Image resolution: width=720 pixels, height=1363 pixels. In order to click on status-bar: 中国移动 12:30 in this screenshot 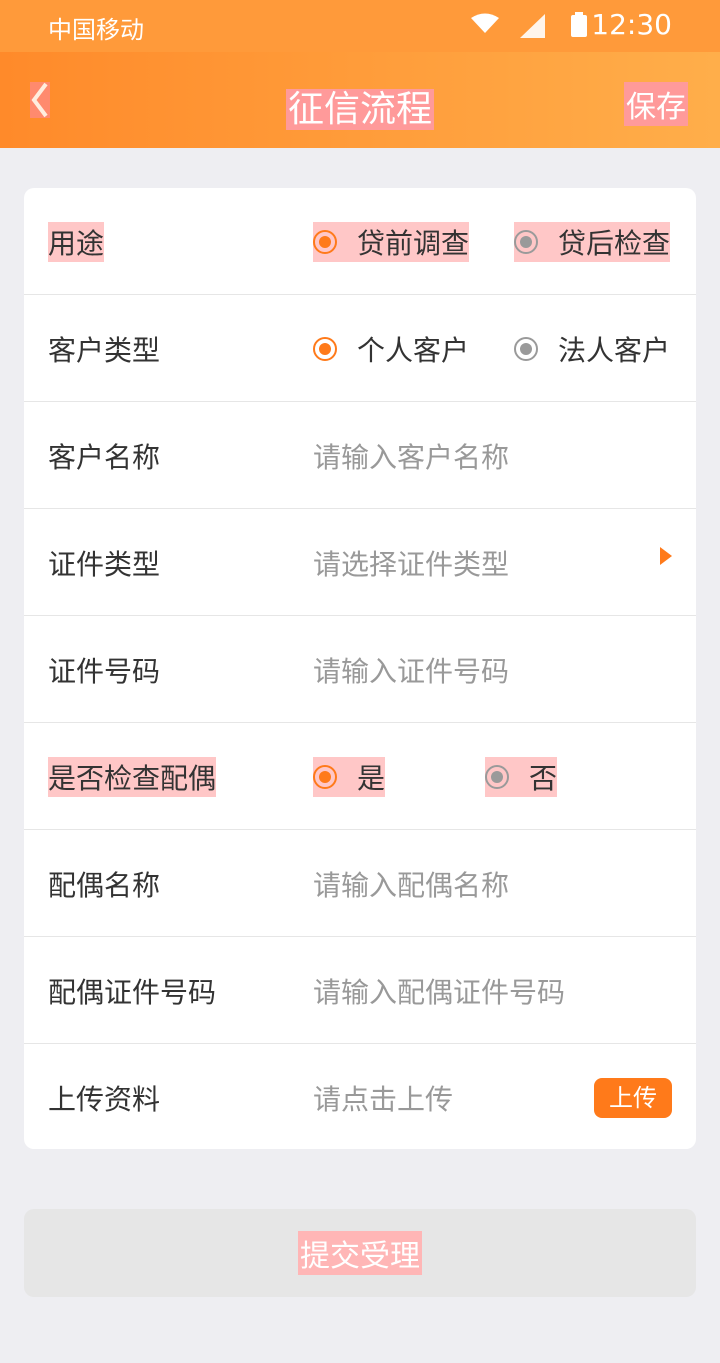, I will do `click(360, 26)`.